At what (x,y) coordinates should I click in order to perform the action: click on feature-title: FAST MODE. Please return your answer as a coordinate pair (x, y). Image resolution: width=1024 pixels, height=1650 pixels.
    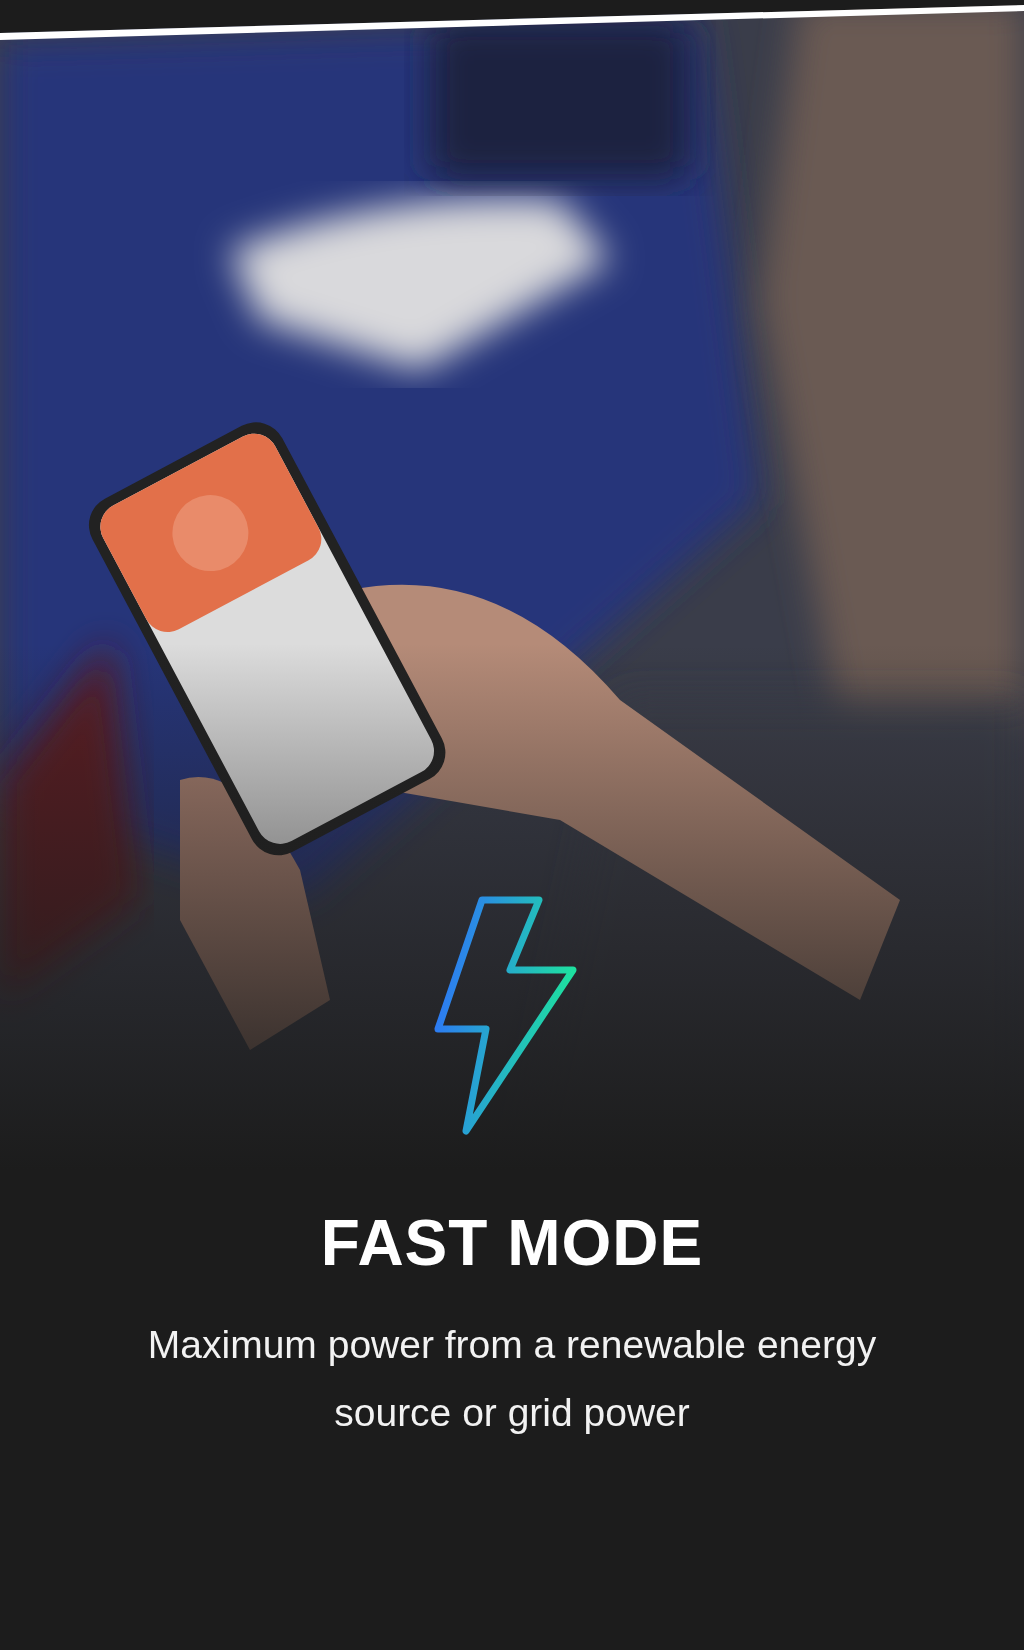
    Looking at the image, I should click on (512, 1243).